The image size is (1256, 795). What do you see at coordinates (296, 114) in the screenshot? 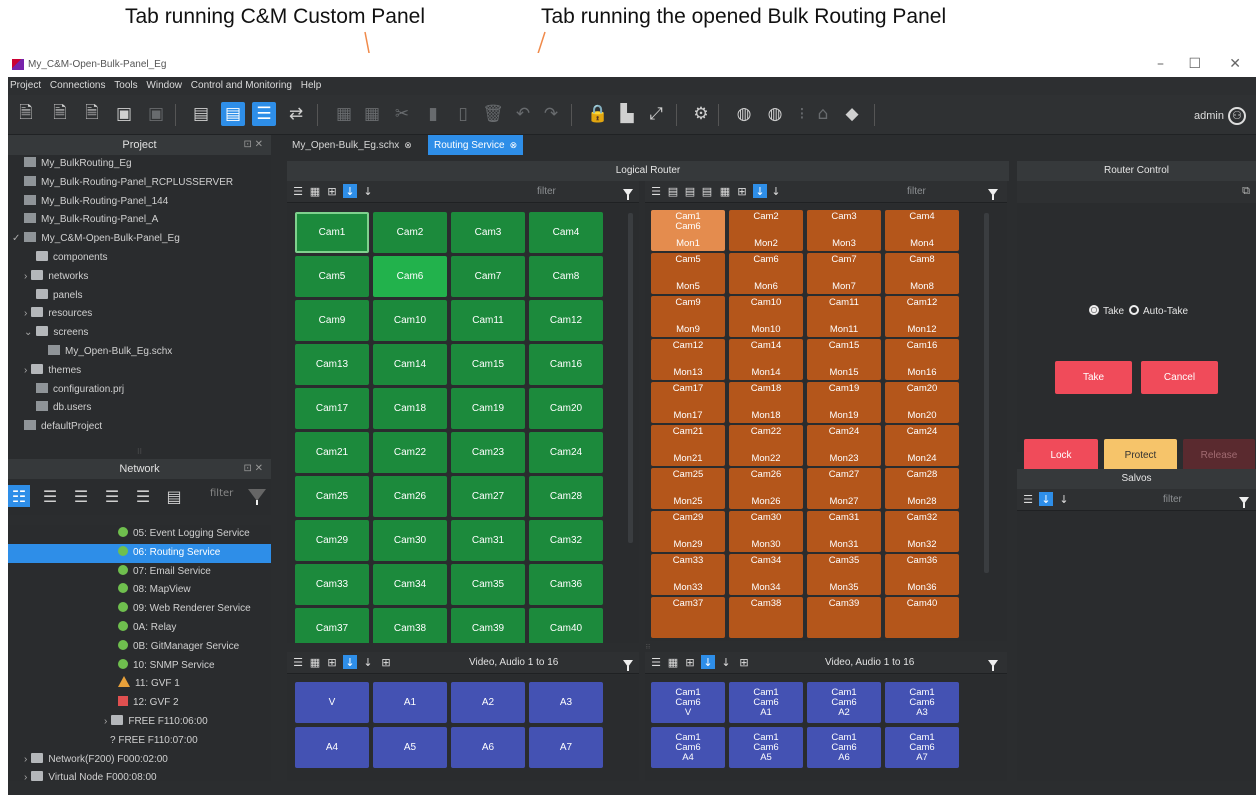
I see `connect-icon: ⇄` at bounding box center [296, 114].